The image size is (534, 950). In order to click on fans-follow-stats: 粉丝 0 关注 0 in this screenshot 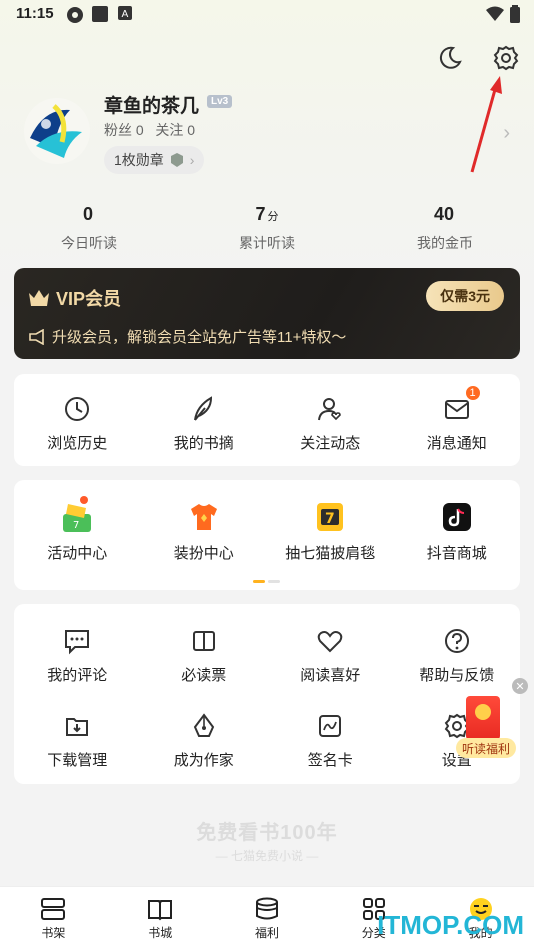, I will do `click(149, 130)`.